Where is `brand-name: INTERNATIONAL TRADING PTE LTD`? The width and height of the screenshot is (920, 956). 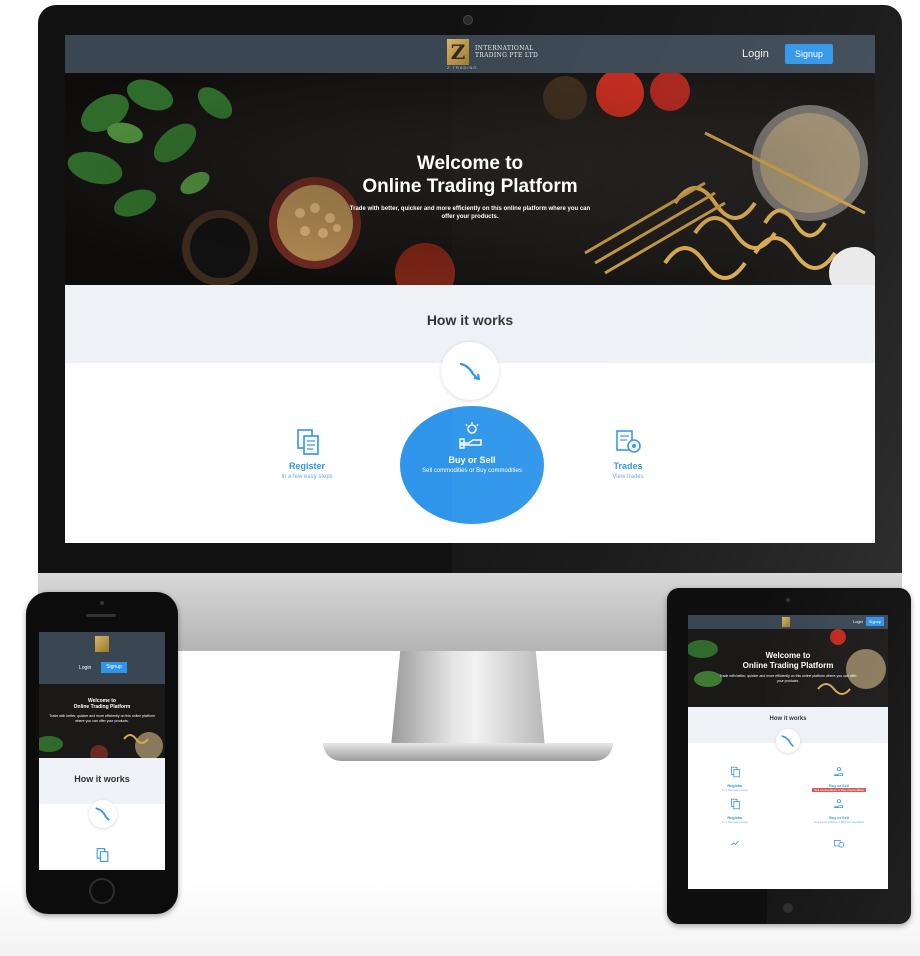 brand-name: INTERNATIONAL TRADING PTE LTD is located at coordinates (506, 52).